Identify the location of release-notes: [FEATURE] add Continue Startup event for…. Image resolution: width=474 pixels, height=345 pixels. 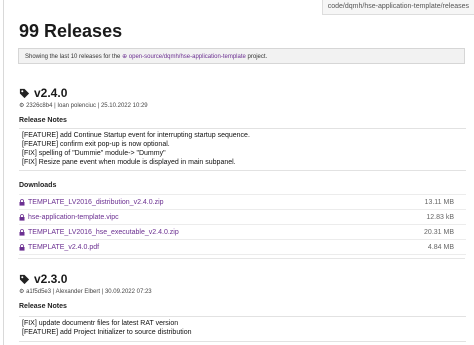
(242, 149).